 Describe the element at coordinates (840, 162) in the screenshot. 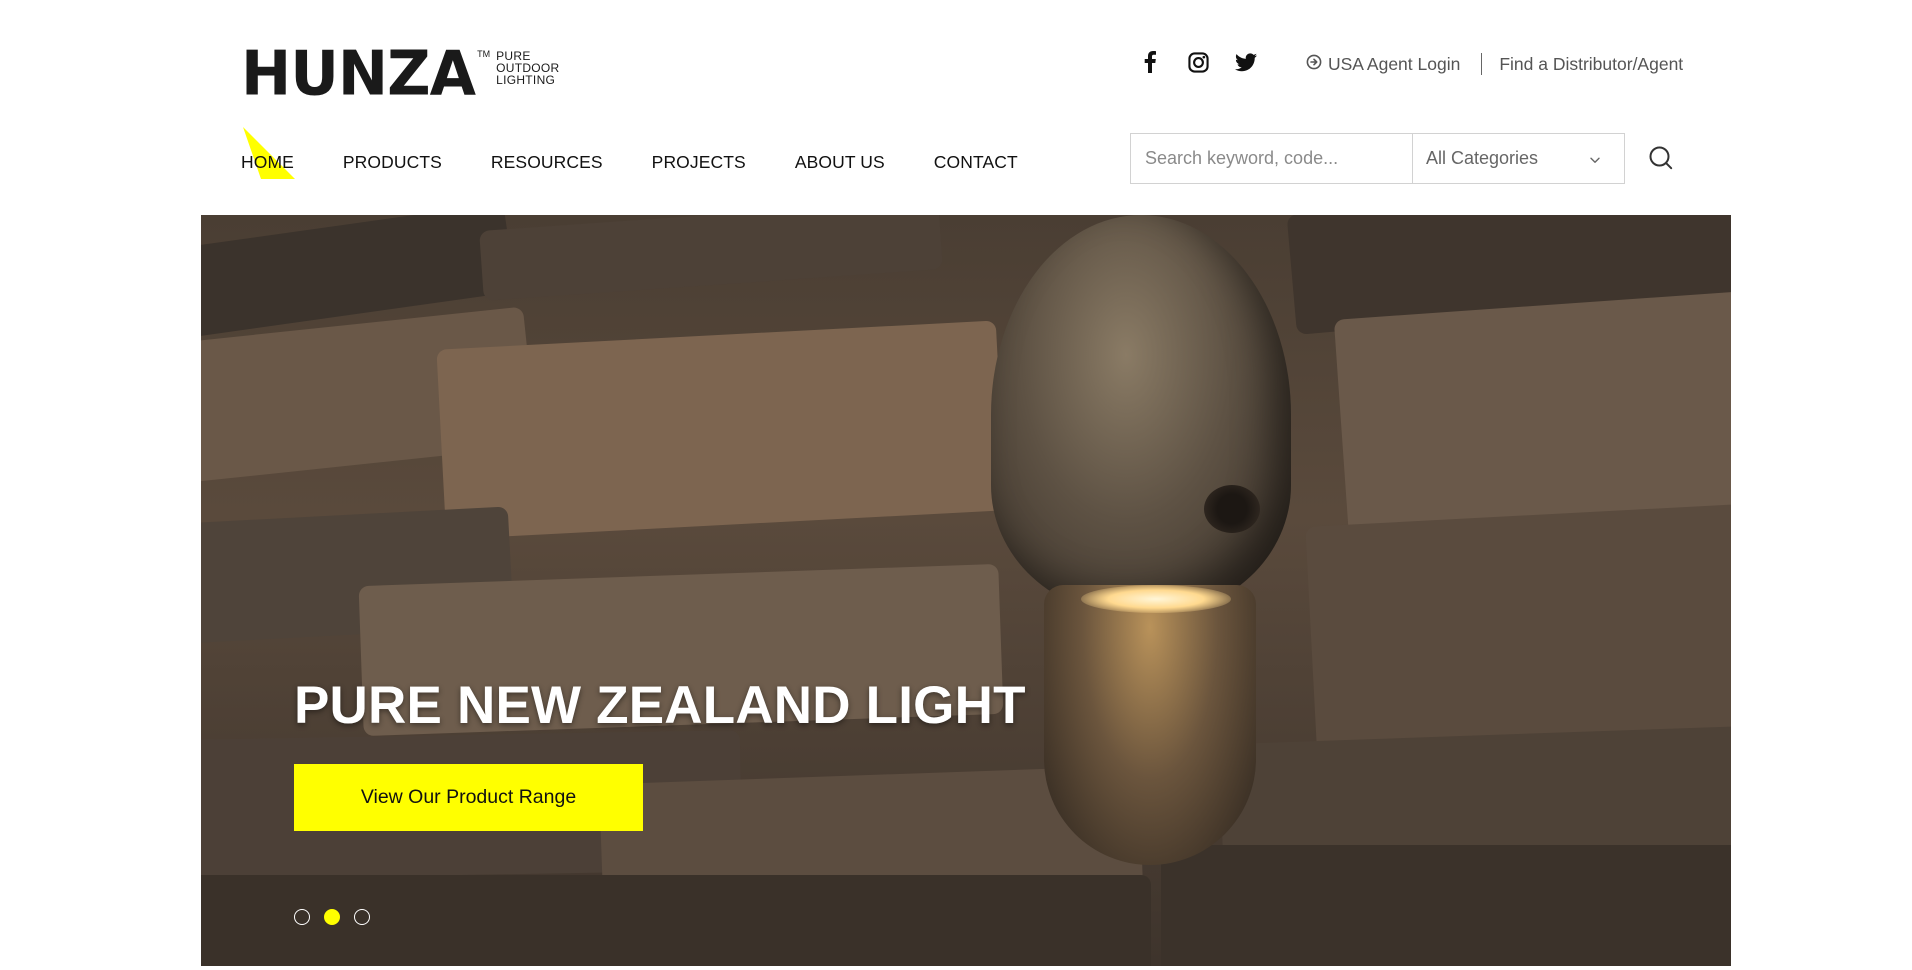

I see `nav-item-about-us: ABOUT US` at that location.